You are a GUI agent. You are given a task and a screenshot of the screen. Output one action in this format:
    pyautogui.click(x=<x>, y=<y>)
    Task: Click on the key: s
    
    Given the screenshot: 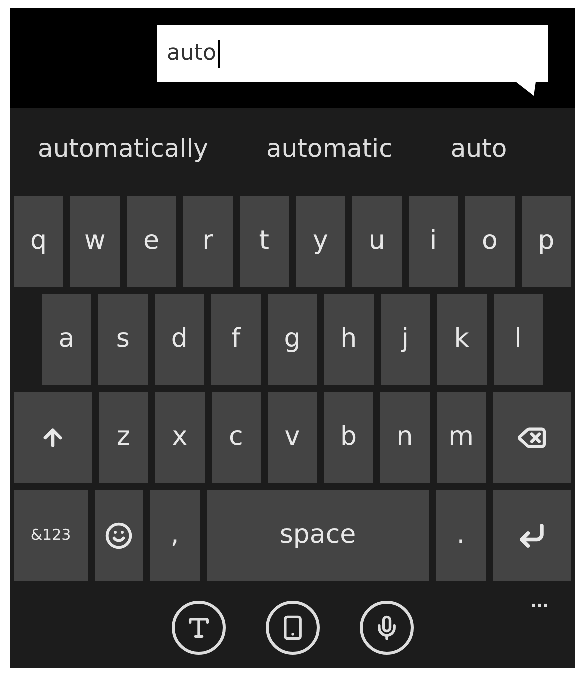 What is the action you would take?
    pyautogui.click(x=123, y=339)
    